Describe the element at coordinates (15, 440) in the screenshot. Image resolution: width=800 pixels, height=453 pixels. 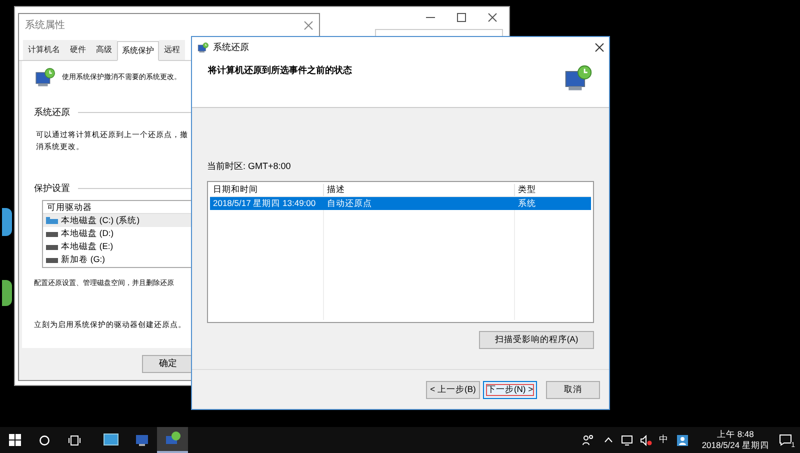
I see `windows-start-icon` at that location.